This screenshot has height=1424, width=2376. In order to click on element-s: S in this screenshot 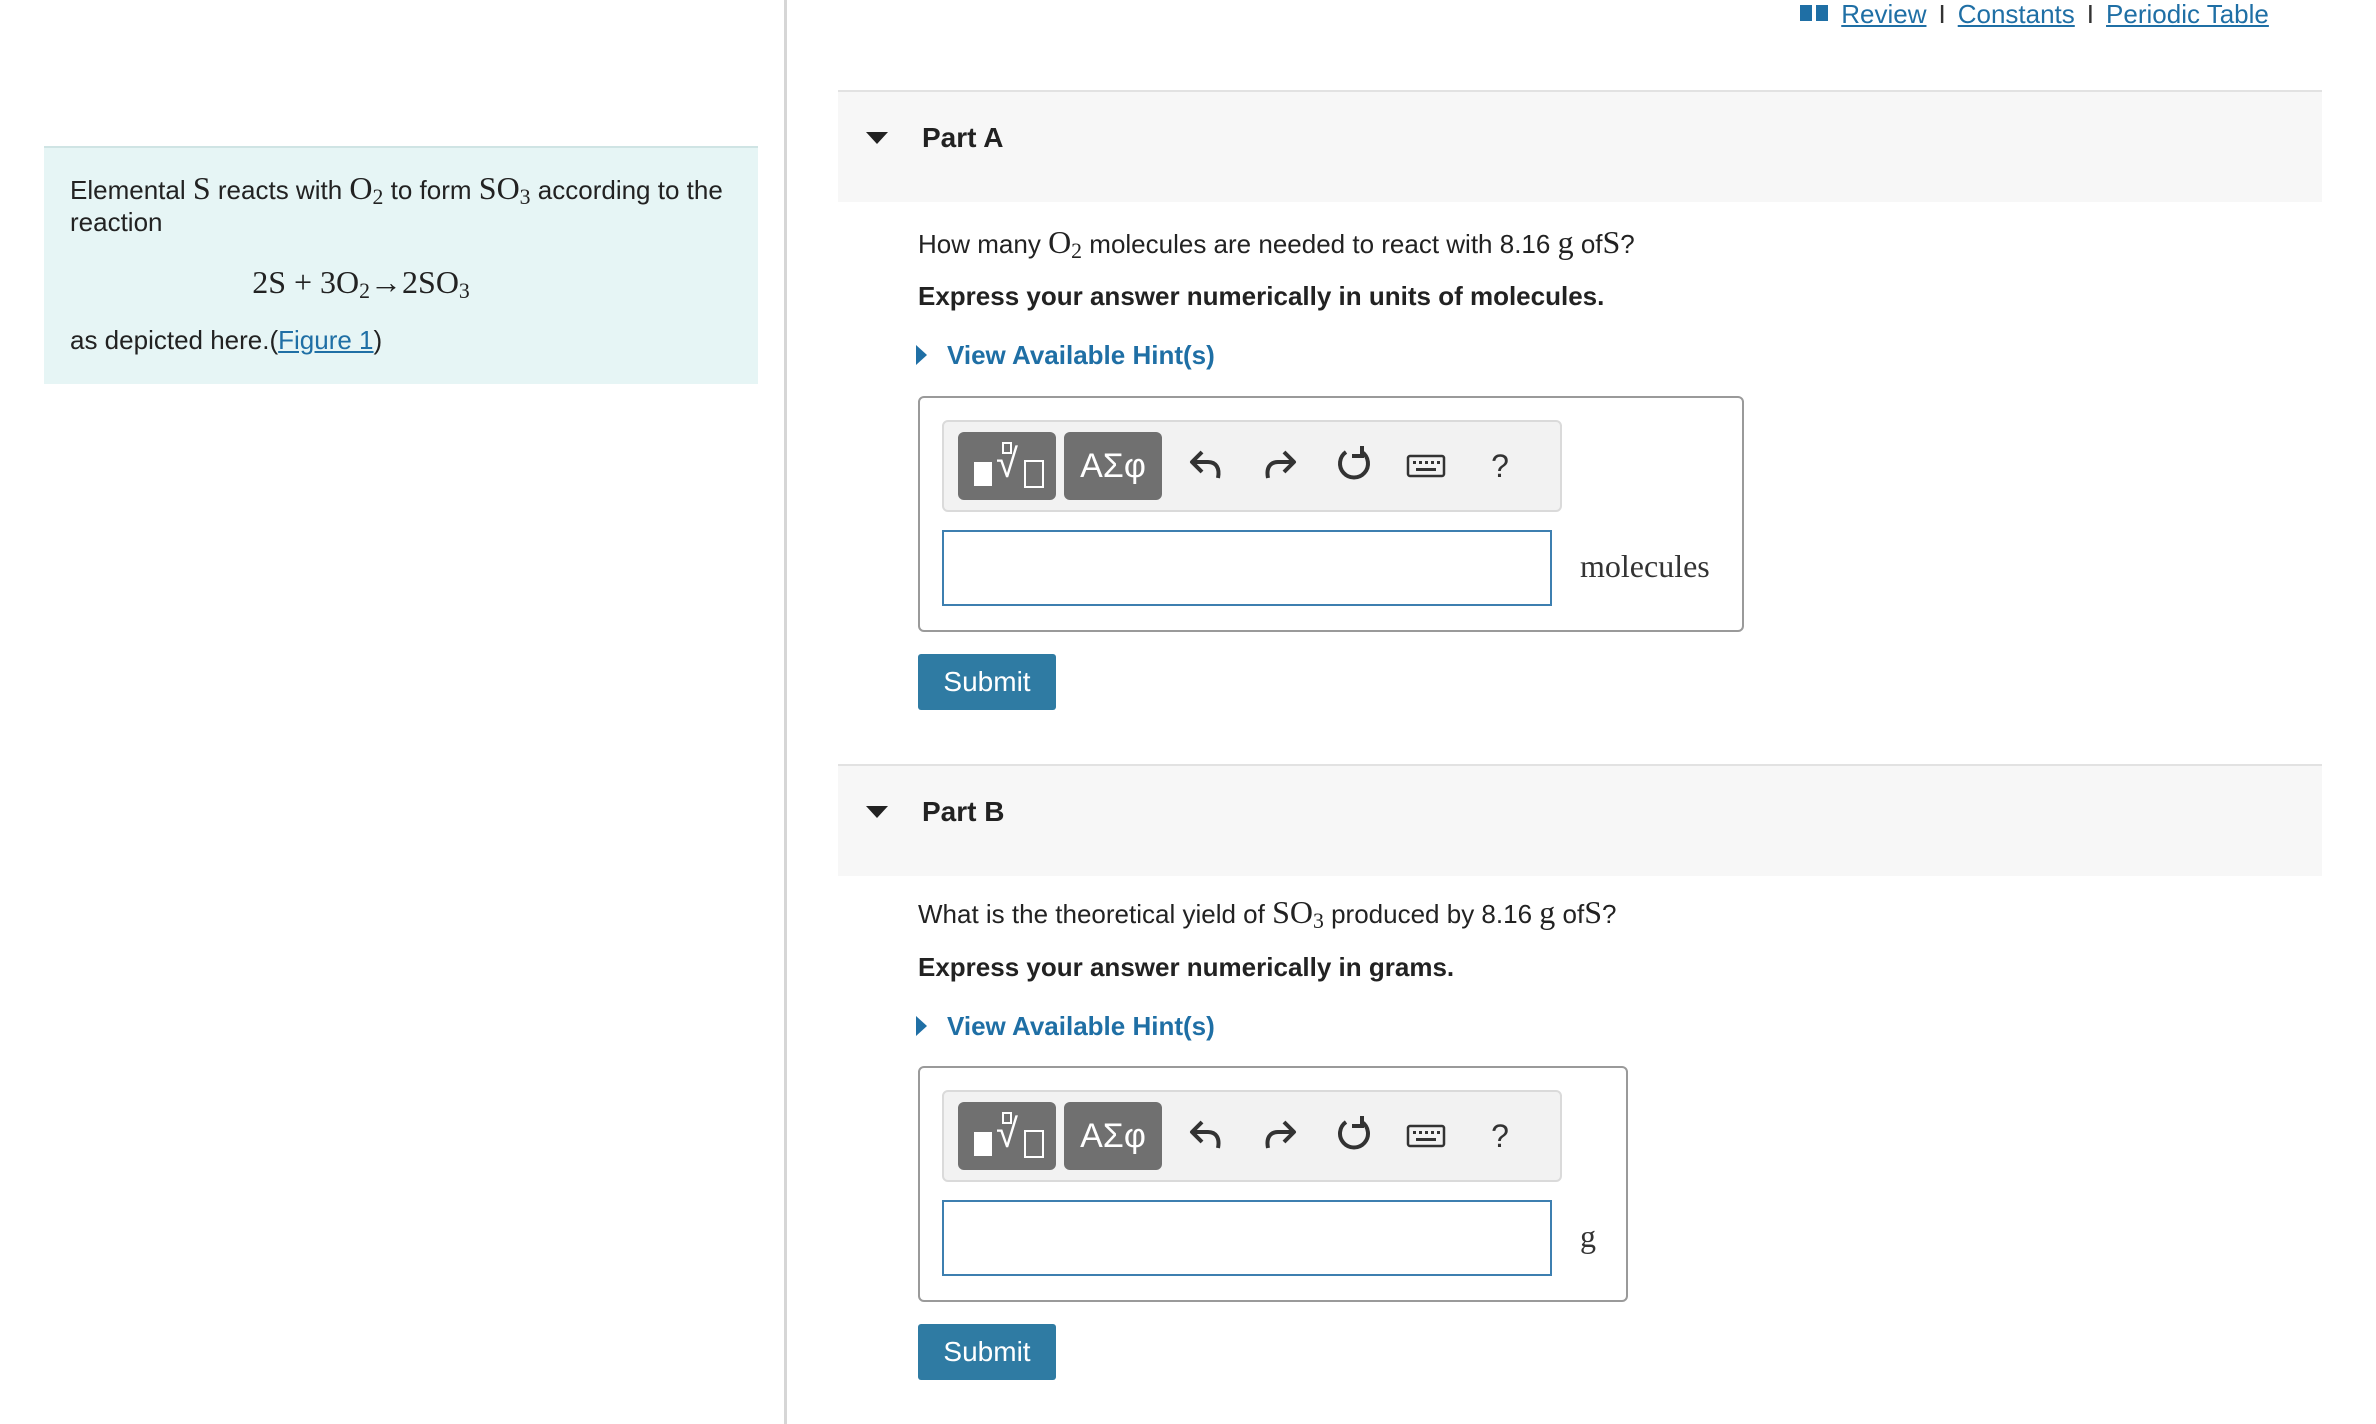, I will do `click(201, 188)`.